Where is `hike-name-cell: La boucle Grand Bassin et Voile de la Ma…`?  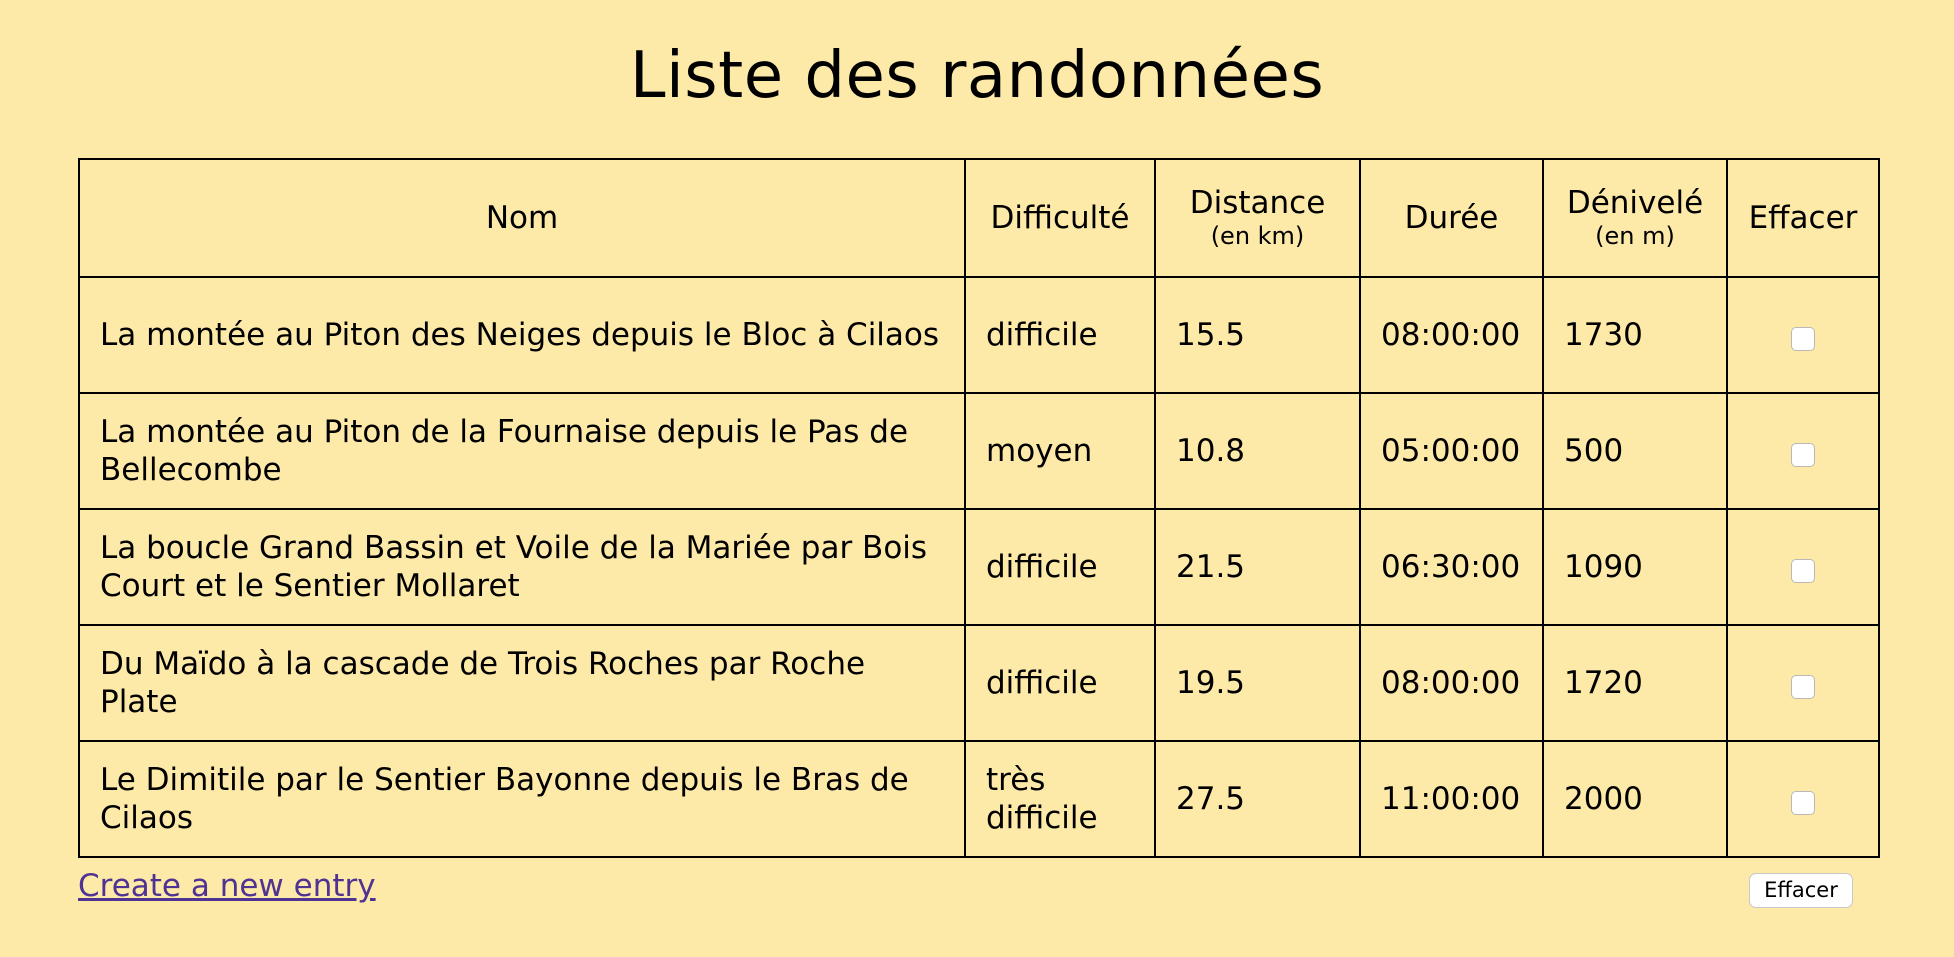
hike-name-cell: La boucle Grand Bassin et Voile de la Ma… is located at coordinates (522, 567).